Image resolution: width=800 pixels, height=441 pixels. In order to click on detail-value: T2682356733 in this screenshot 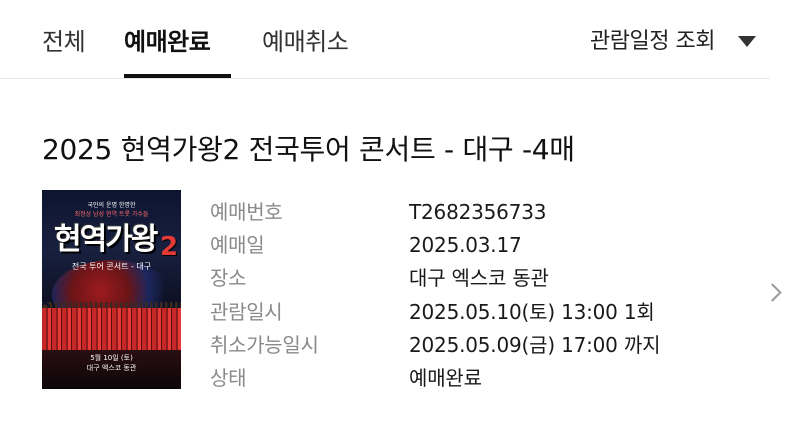, I will do `click(478, 212)`.